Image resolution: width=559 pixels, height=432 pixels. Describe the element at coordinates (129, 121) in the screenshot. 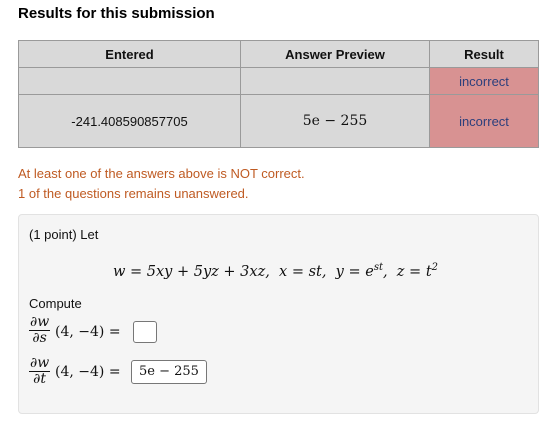

I see `entered-cell: -241.408590857705` at that location.